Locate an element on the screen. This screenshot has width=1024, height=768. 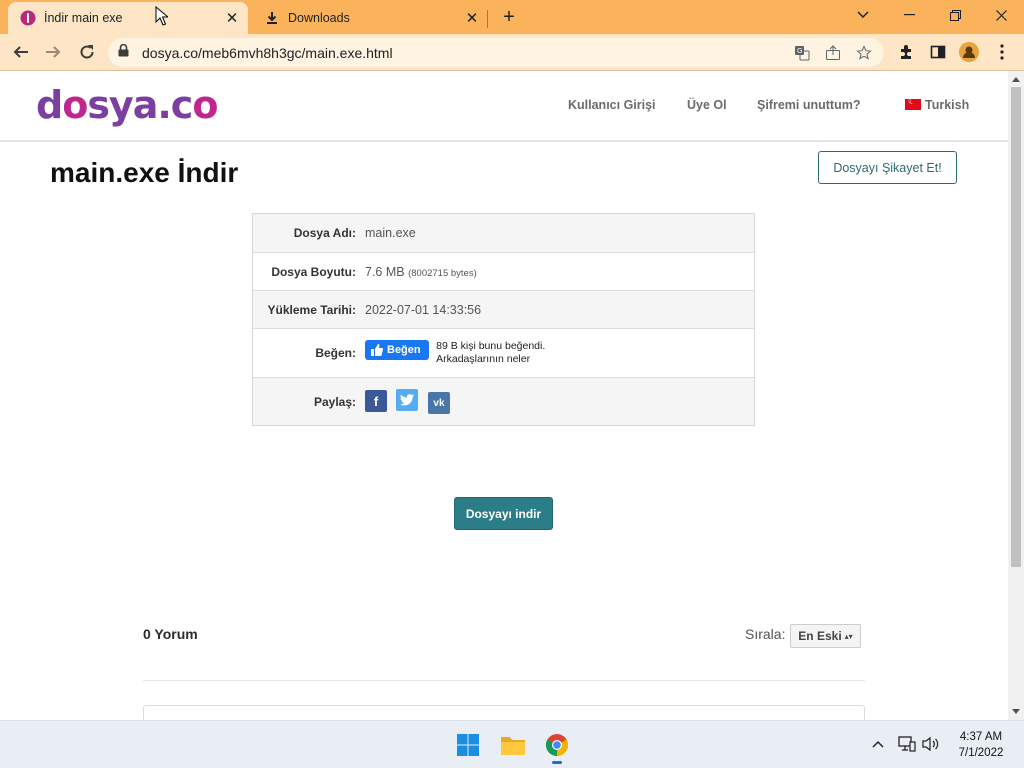
system-clock: 4:37 AM 7/1/2022 is located at coordinates (981, 745).